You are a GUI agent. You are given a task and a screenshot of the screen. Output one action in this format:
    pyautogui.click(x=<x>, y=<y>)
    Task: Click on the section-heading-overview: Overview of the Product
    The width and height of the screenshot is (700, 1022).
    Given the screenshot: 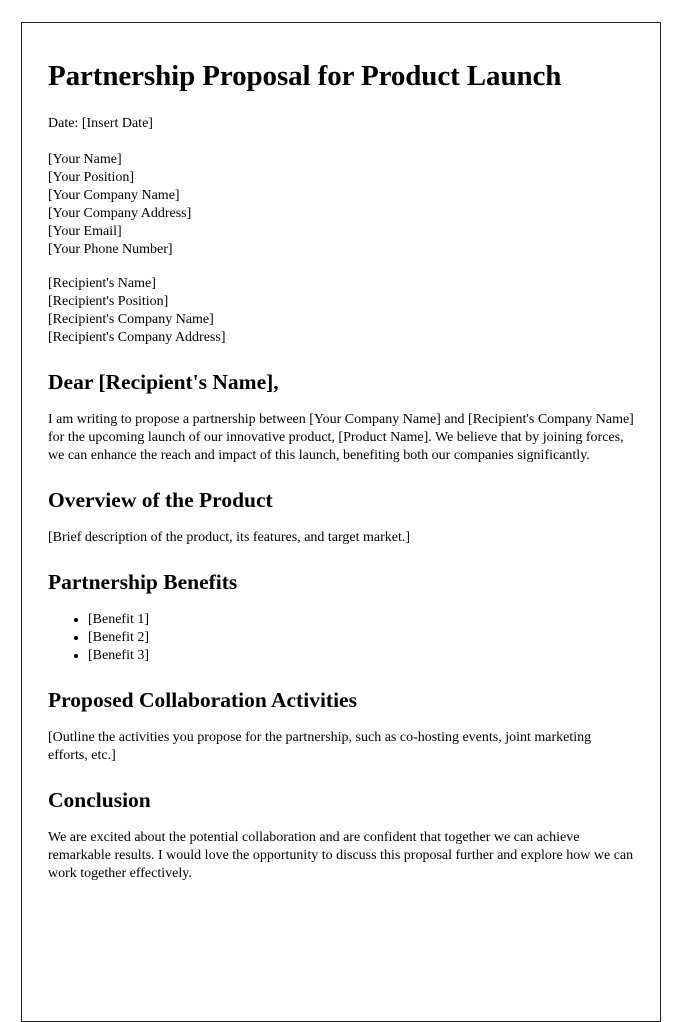 What is the action you would take?
    pyautogui.click(x=160, y=500)
    